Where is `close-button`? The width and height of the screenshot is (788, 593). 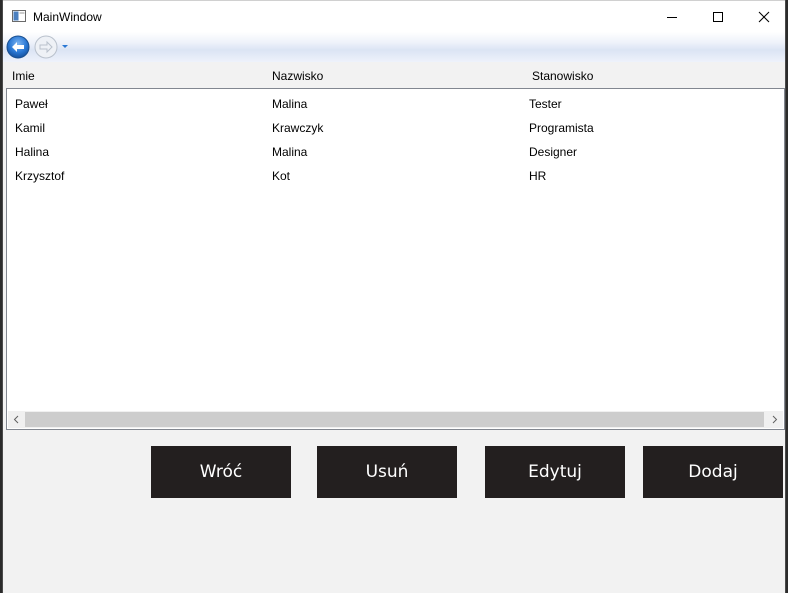 close-button is located at coordinates (764, 17).